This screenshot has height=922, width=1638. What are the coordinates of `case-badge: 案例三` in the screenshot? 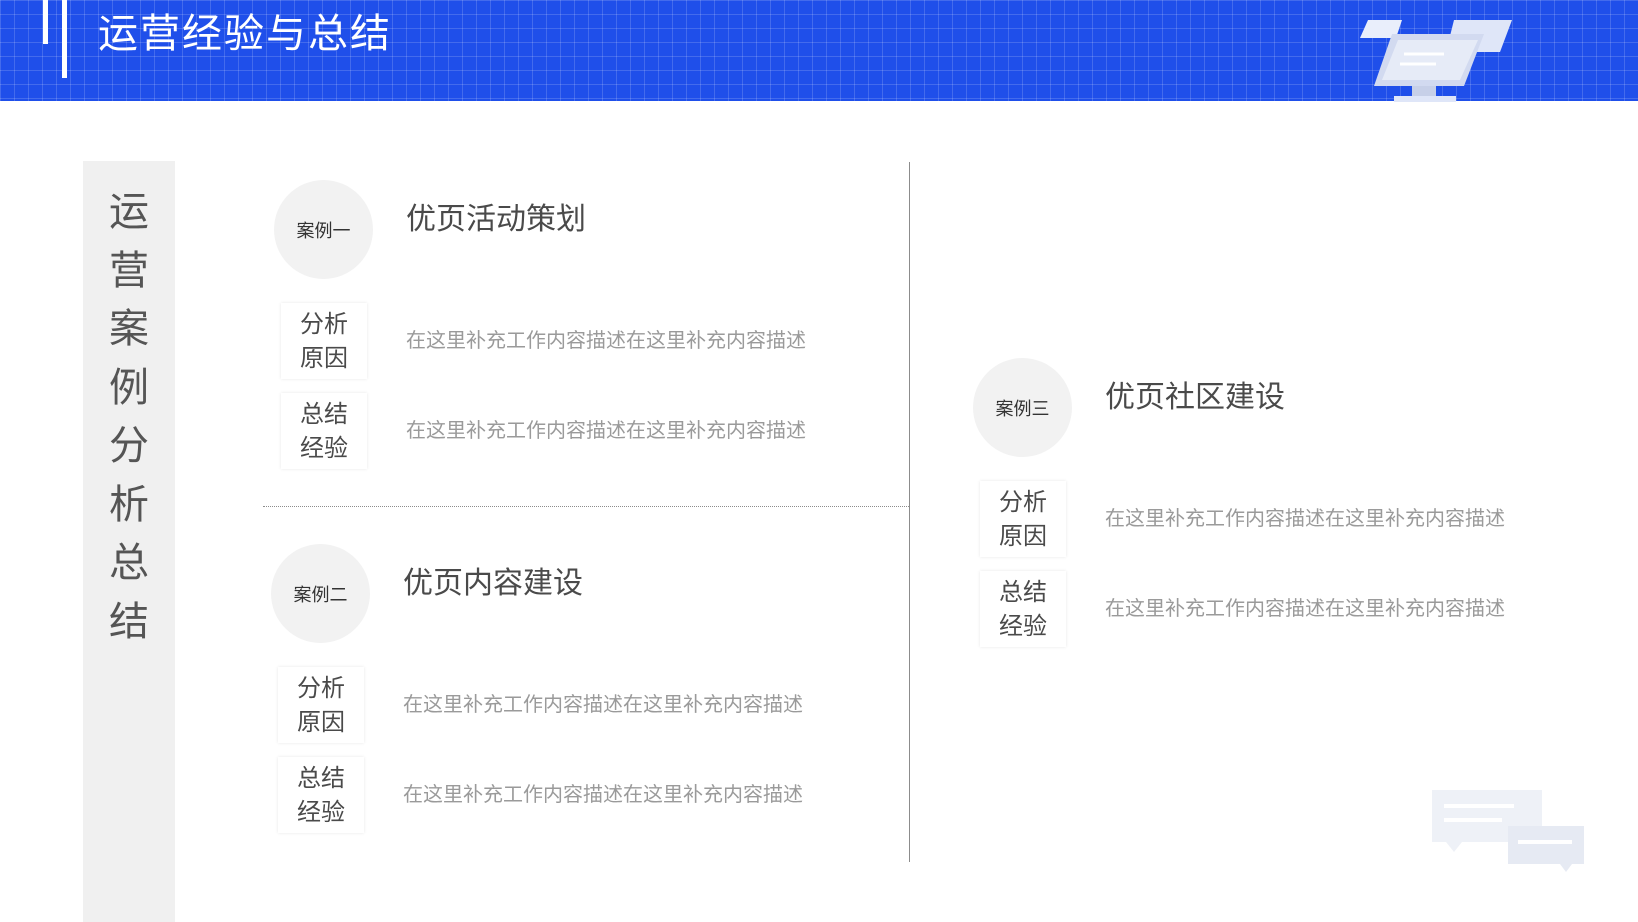 It's located at (1022, 407).